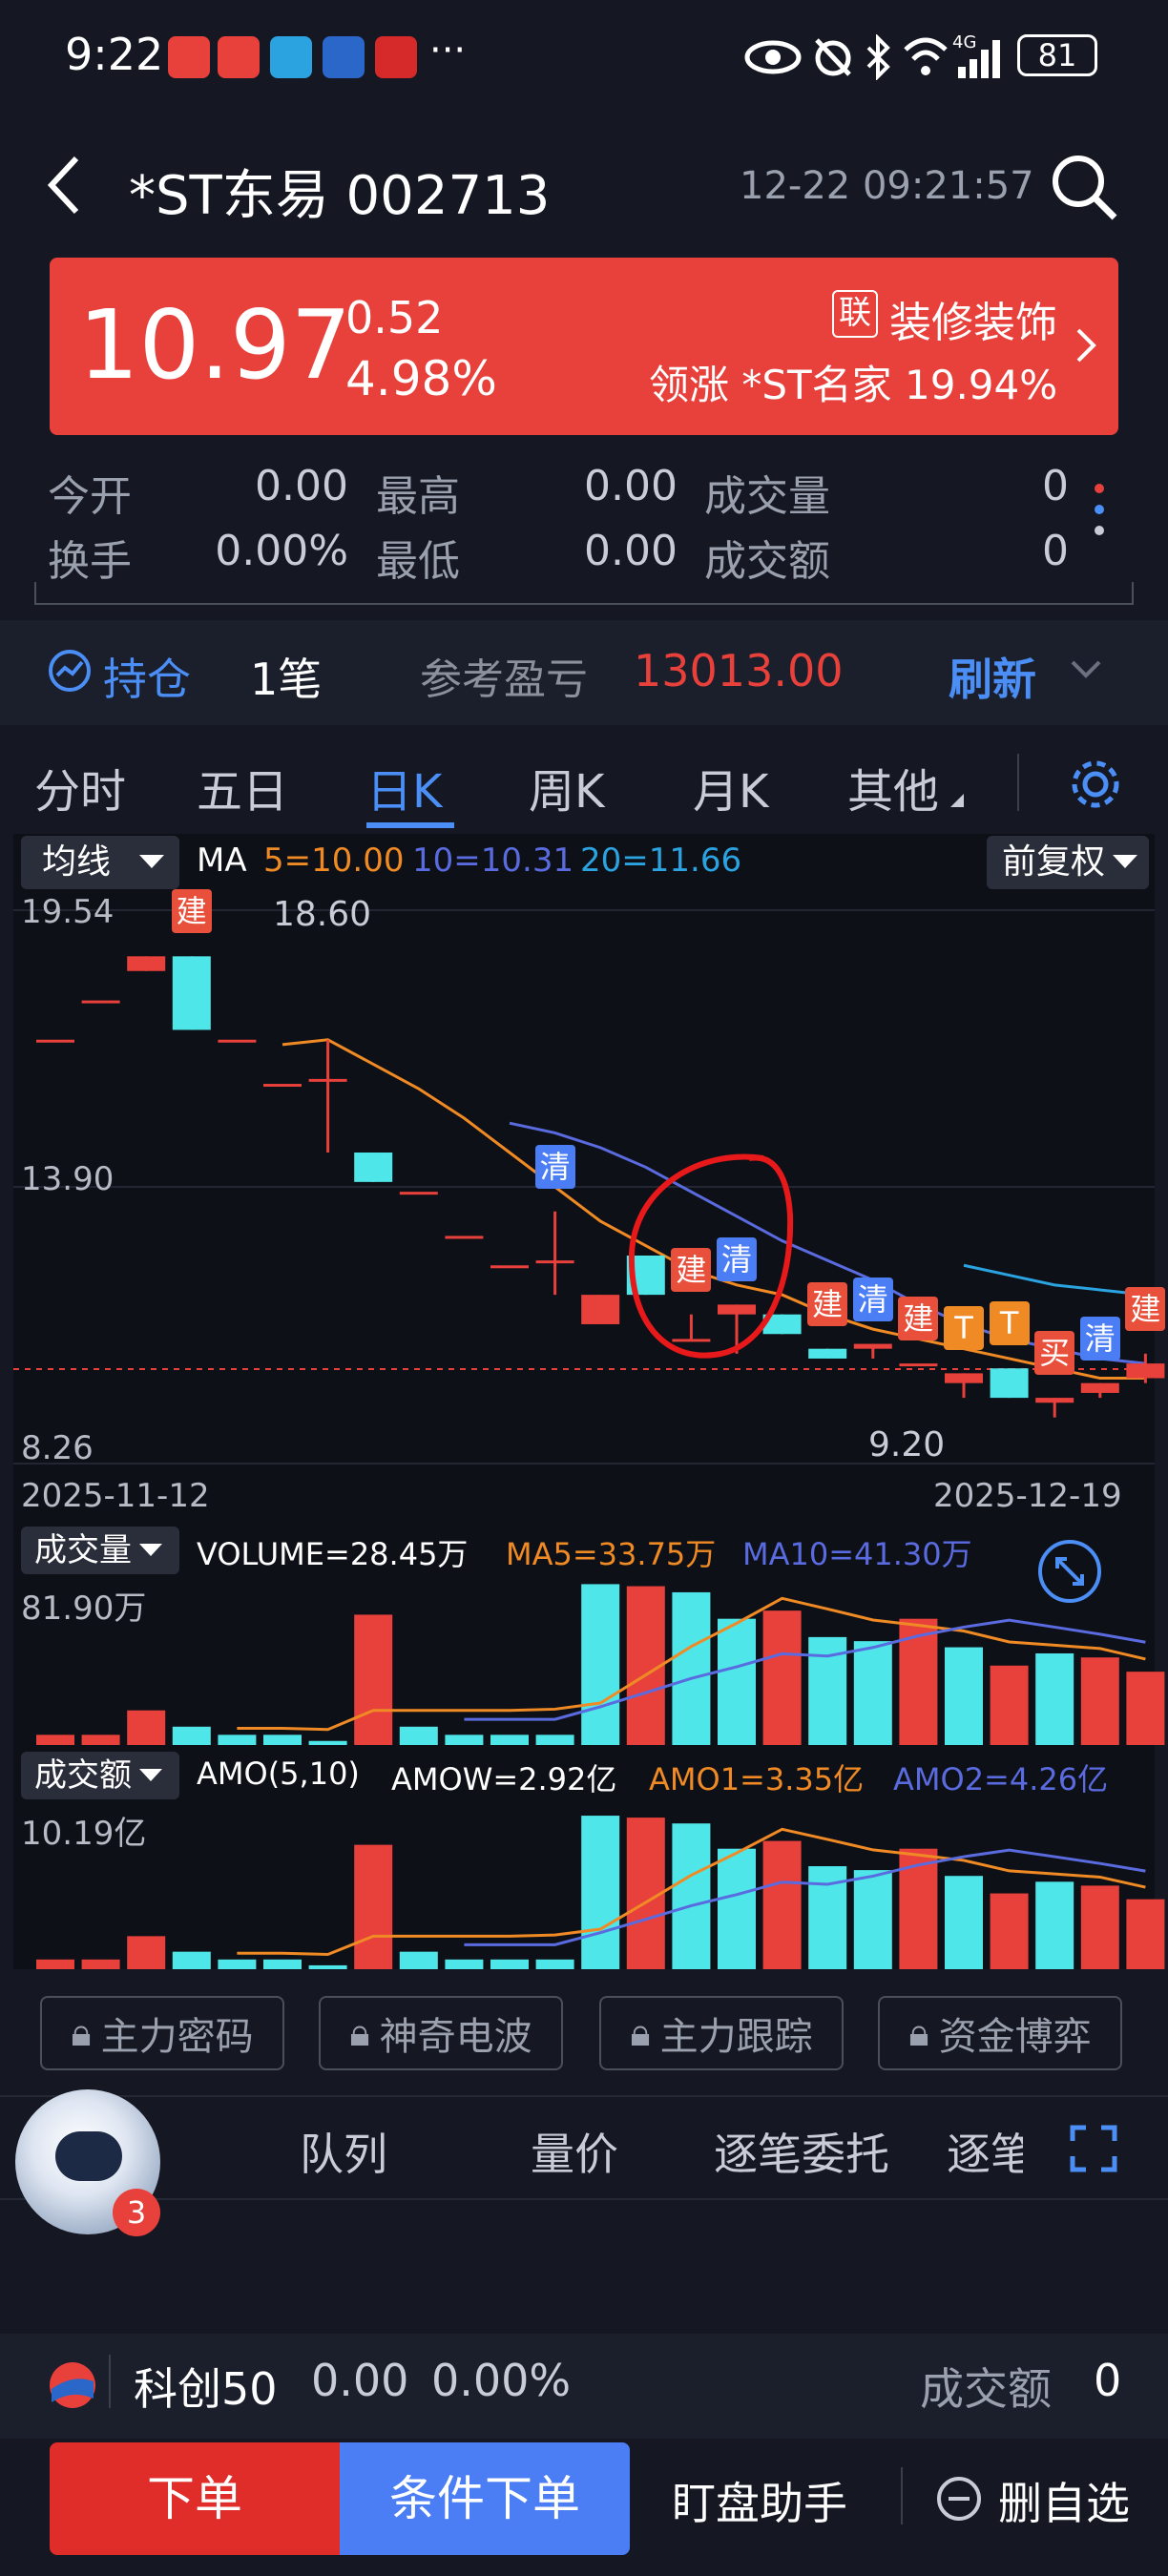  I want to click on tab-other-dropdown-icon, so click(957, 800).